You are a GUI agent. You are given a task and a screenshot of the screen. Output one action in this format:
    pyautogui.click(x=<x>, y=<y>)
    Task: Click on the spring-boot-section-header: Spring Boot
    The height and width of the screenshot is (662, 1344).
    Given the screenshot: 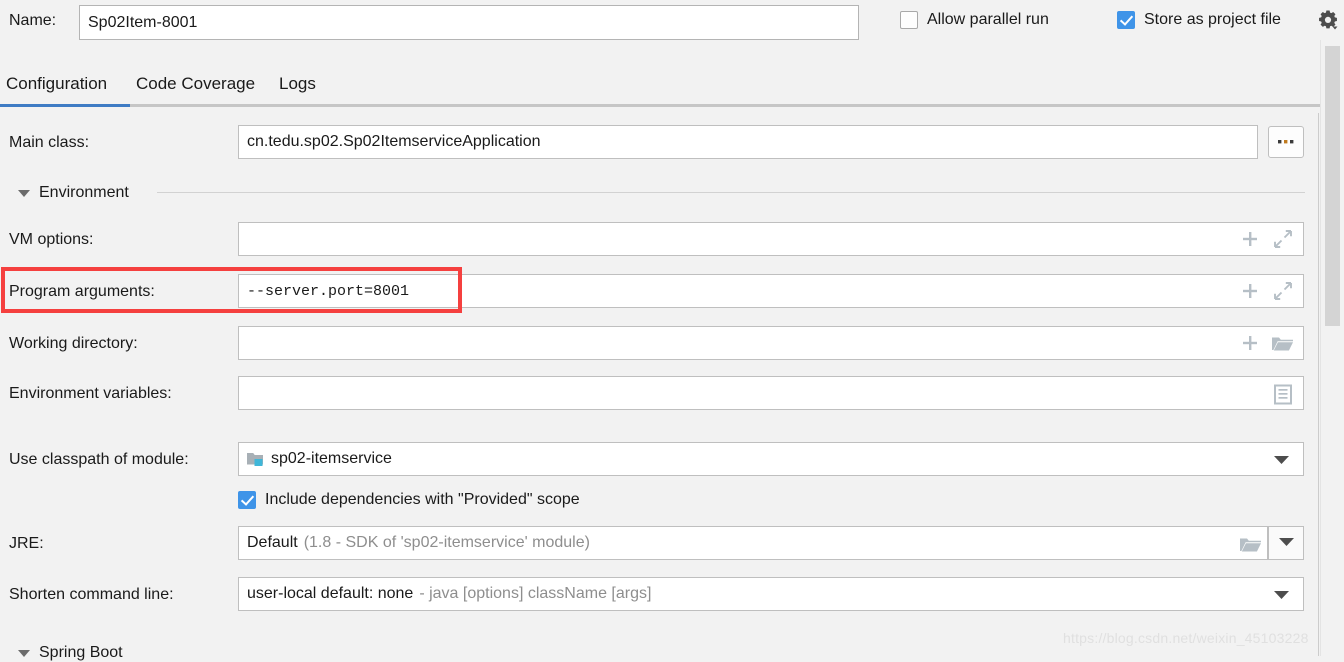 What is the action you would take?
    pyautogui.click(x=70, y=653)
    